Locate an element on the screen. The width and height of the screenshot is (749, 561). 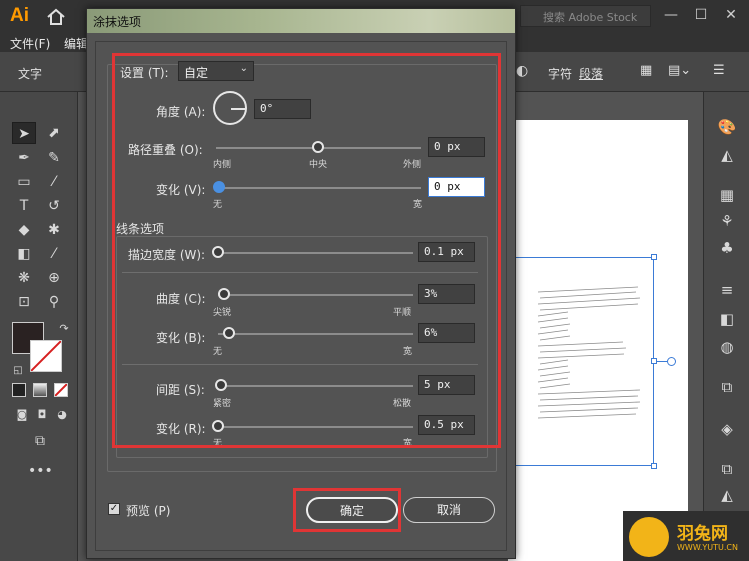
pen-tool-icon: ✒ is located at coordinates (24, 158).